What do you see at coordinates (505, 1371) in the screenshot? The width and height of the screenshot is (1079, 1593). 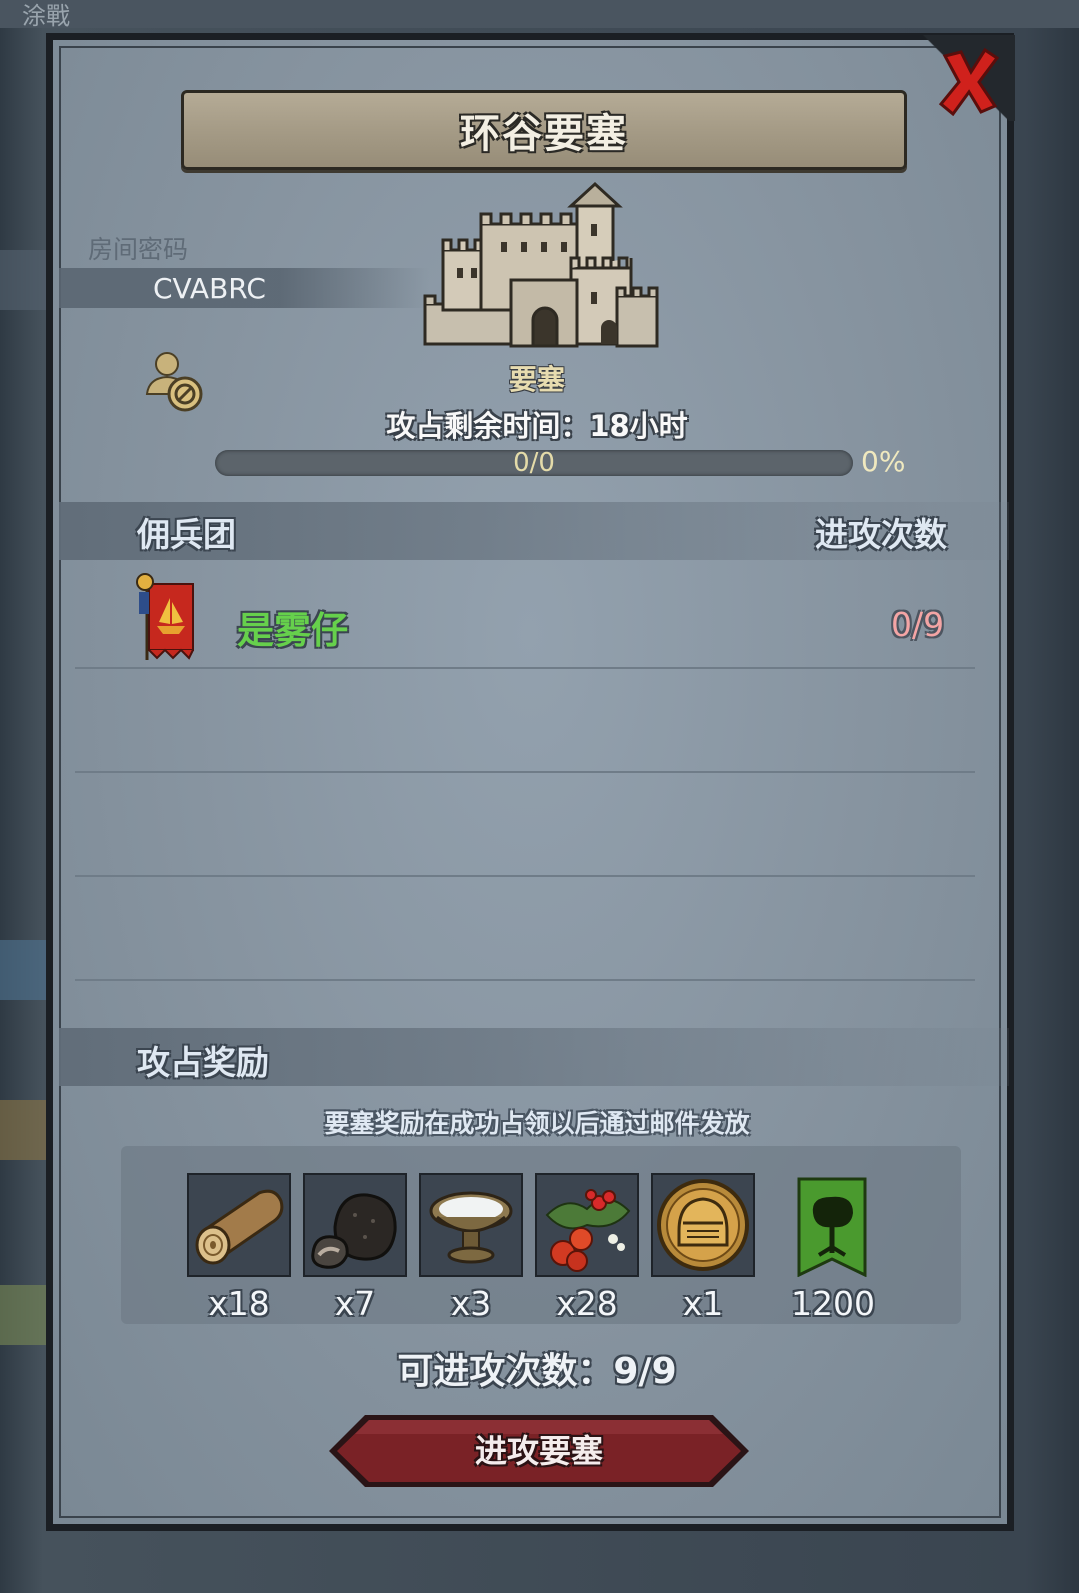 I see `attempts-label: 可进攻次数：` at bounding box center [505, 1371].